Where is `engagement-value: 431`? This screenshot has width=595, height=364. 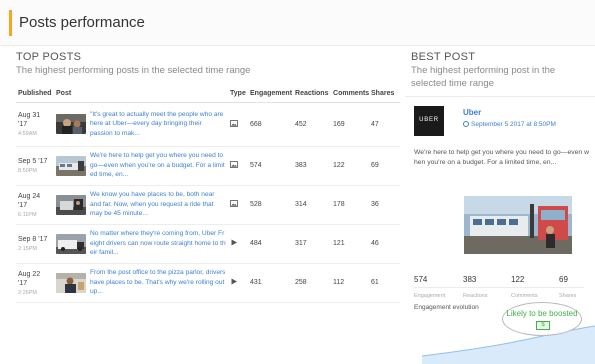
engagement-value: 431 is located at coordinates (271, 283).